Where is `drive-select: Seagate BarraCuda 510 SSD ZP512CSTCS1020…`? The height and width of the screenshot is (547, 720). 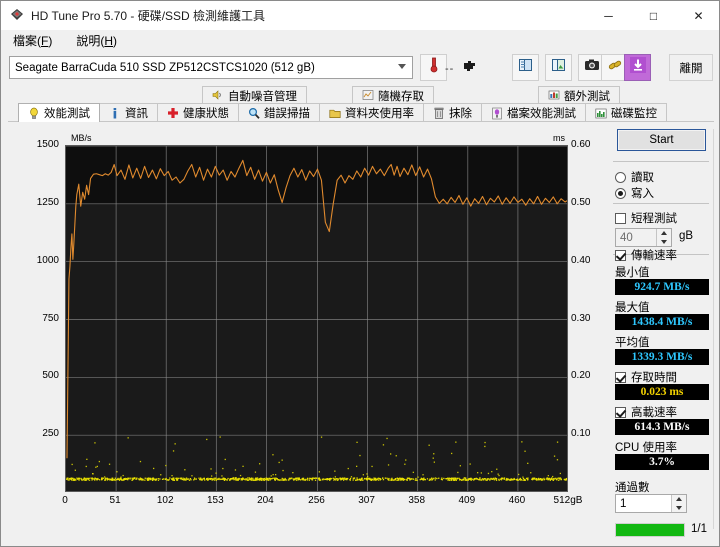
drive-select: Seagate BarraCuda 510 SSD ZP512CSTCS1020… is located at coordinates (211, 67).